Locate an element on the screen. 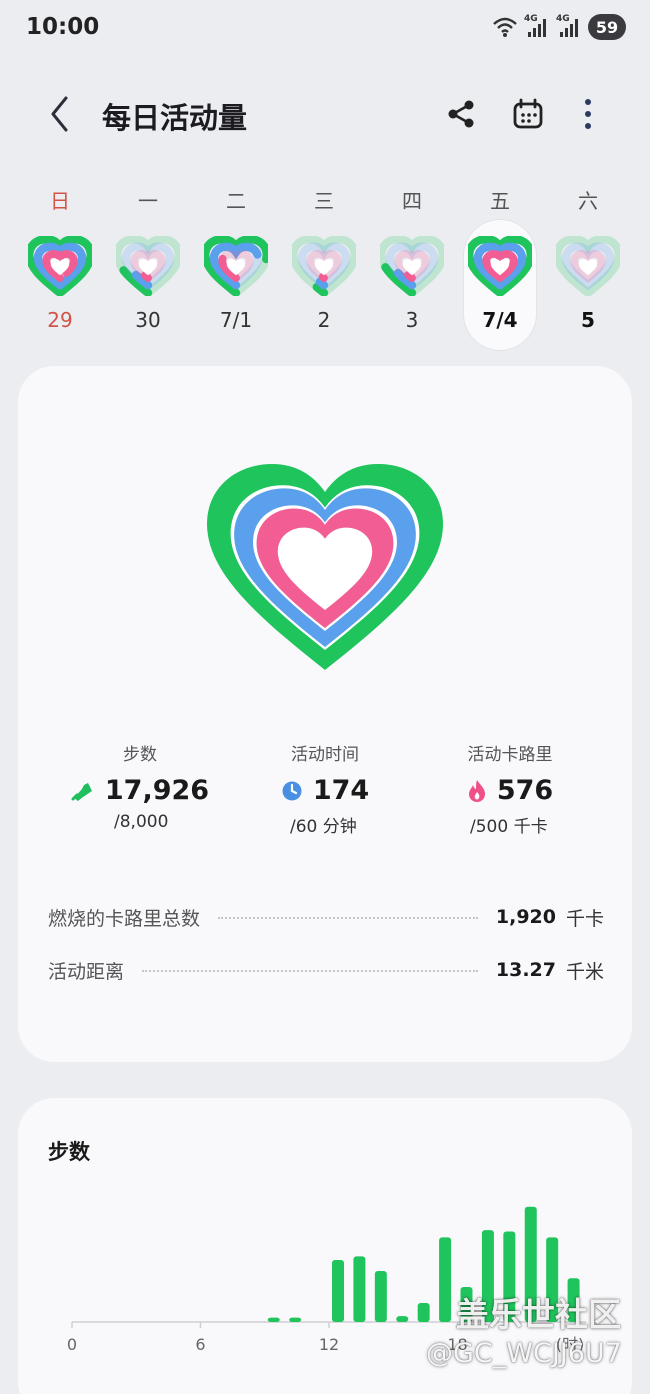 The width and height of the screenshot is (650, 1394). weekday-label: 一 is located at coordinates (148, 201).